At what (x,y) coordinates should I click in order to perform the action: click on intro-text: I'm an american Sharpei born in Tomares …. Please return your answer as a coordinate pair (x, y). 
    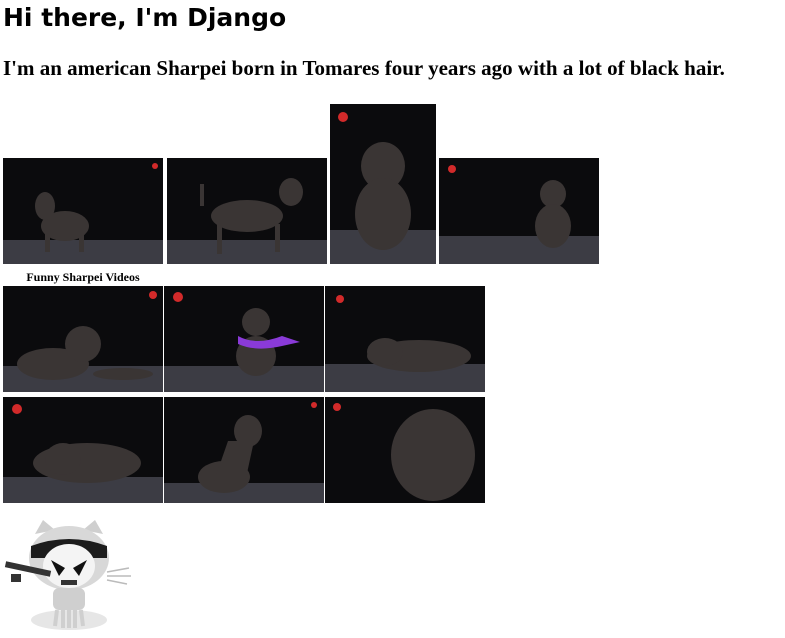
    Looking at the image, I should click on (364, 68).